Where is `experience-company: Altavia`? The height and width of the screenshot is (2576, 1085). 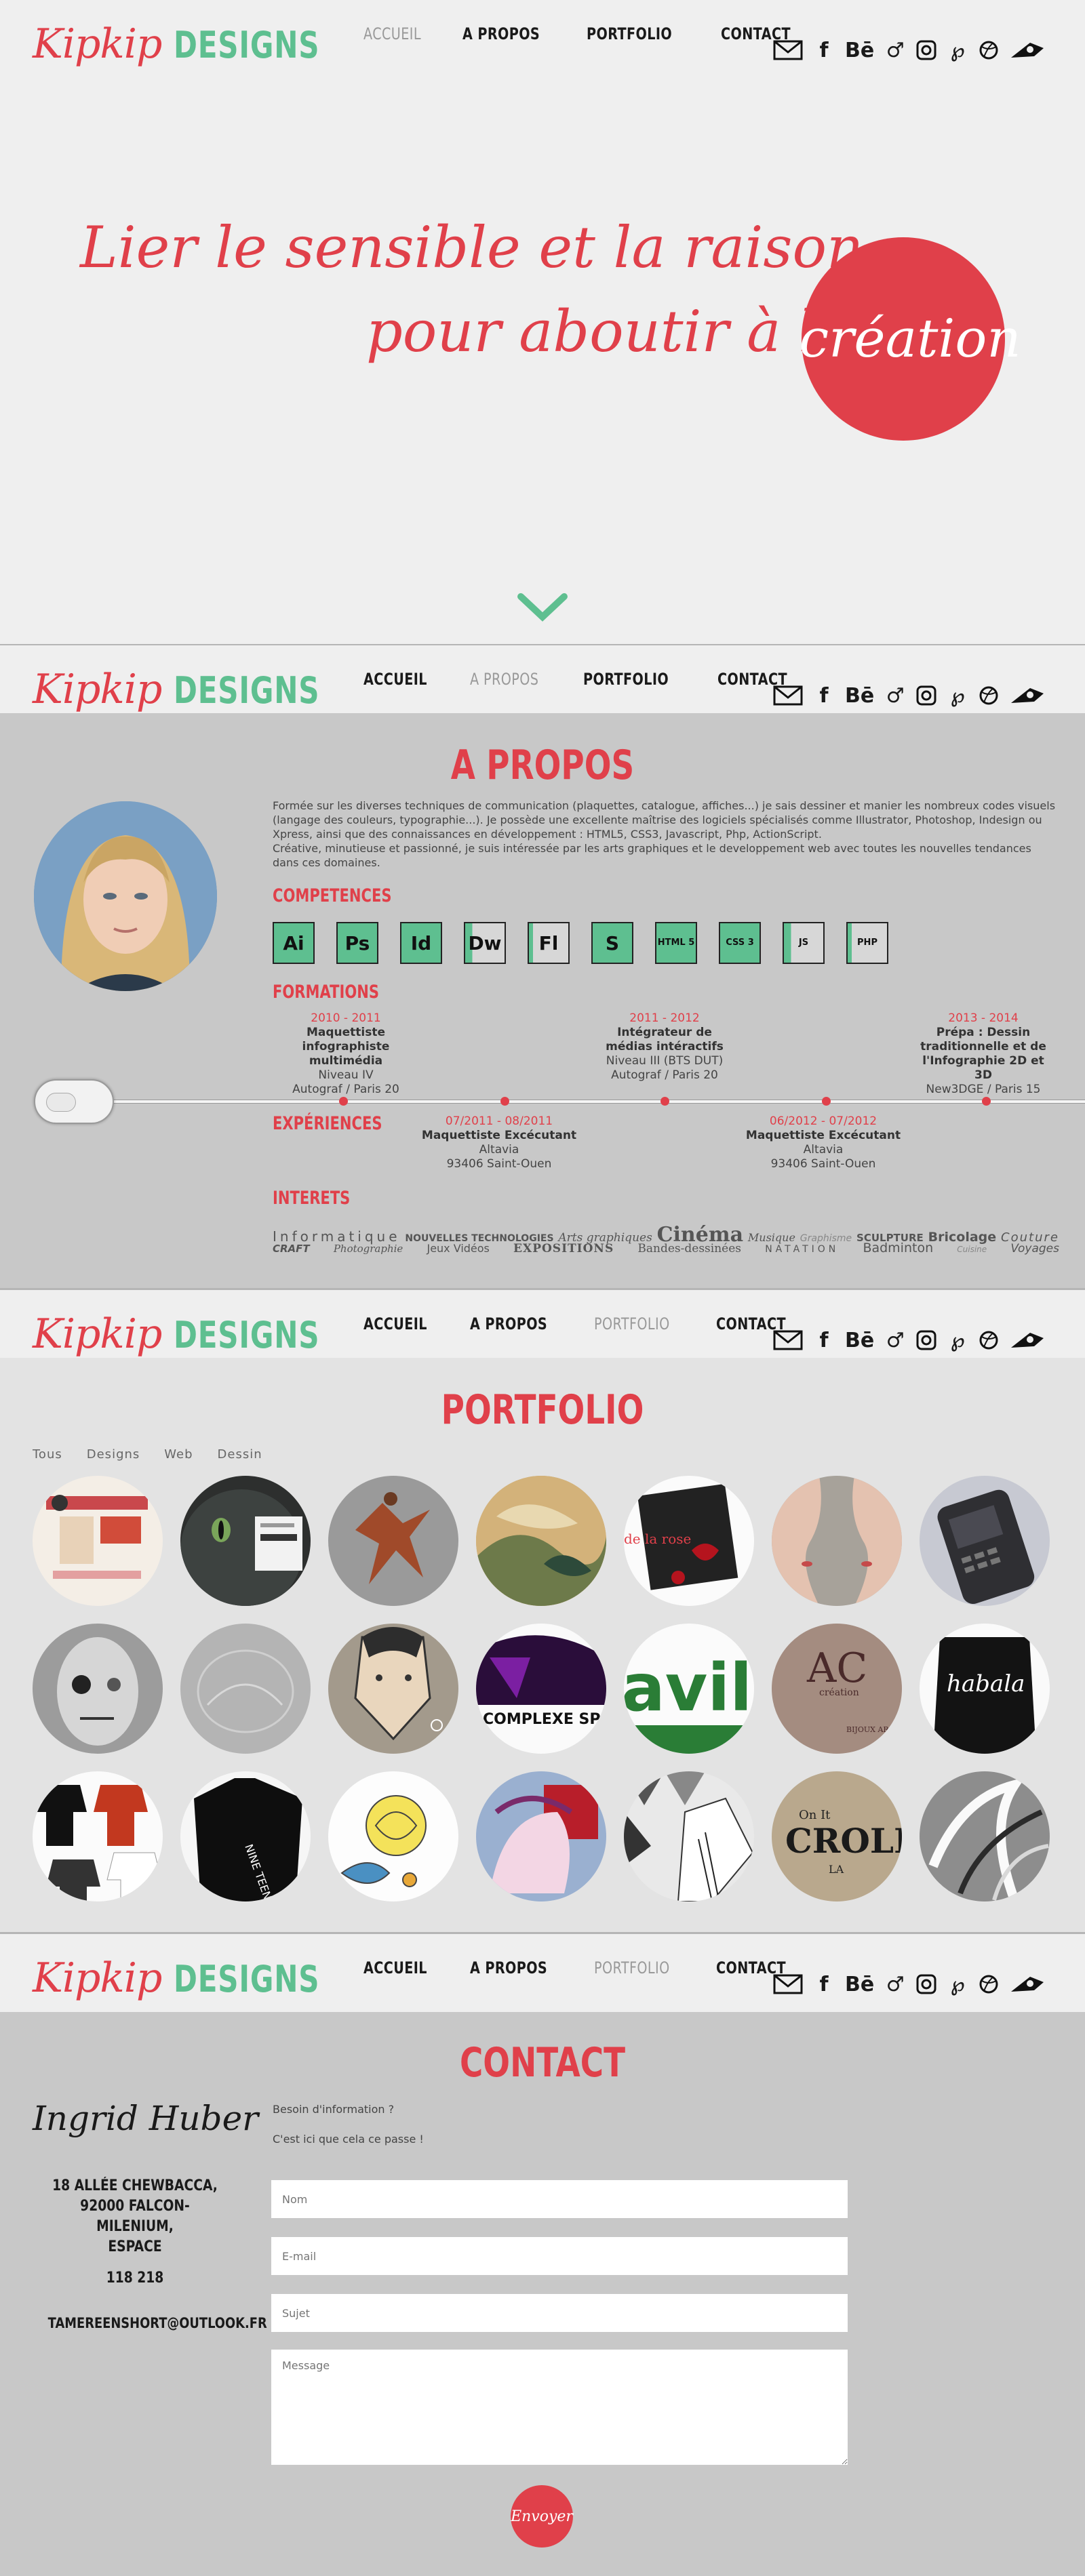
experience-company: Altavia is located at coordinates (823, 1149).